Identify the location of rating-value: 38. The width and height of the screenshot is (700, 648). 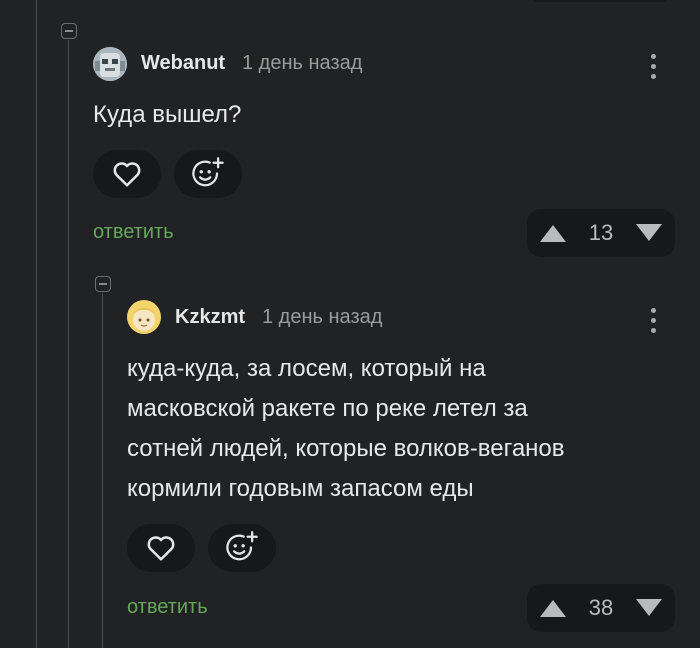
(601, 607).